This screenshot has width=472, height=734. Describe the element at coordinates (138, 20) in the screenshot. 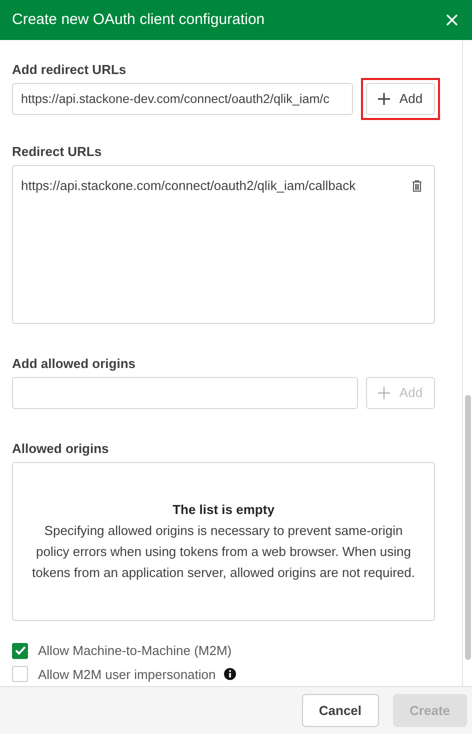

I see `dialog-title: Create new OAuth client configuration` at that location.